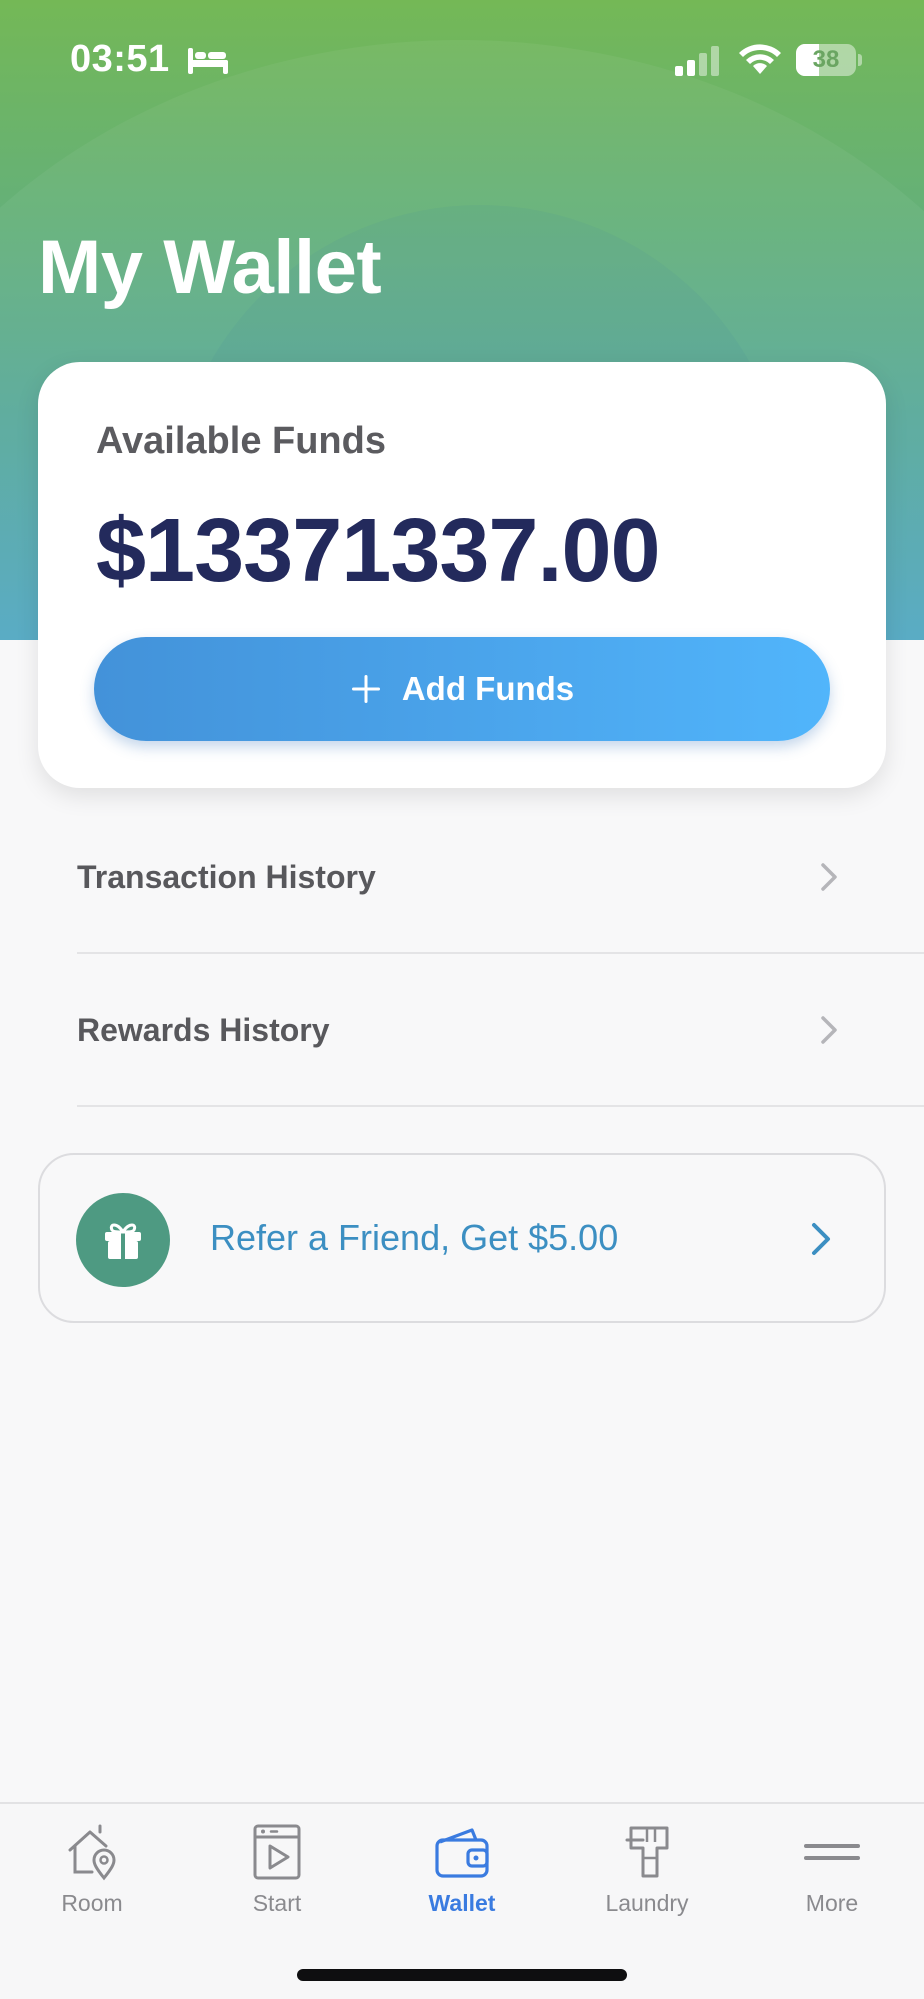 This screenshot has width=924, height=1999. What do you see at coordinates (462, 1903) in the screenshot?
I see `tab-label: Wallet` at bounding box center [462, 1903].